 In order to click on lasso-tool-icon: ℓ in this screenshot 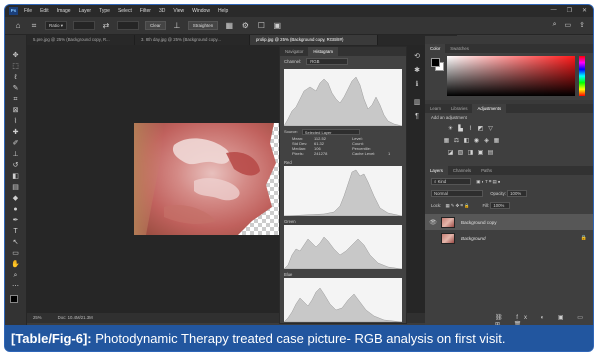, I will do `click(15, 77)`.